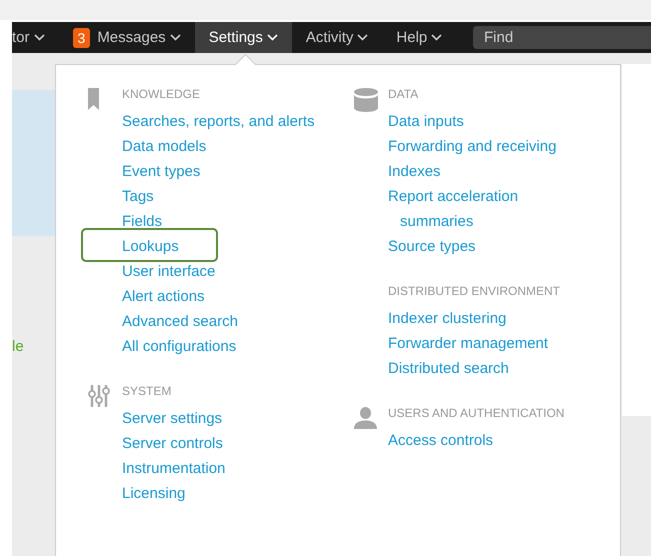 The height and width of the screenshot is (556, 651). I want to click on nav-menu-tab: Settings, so click(243, 37).